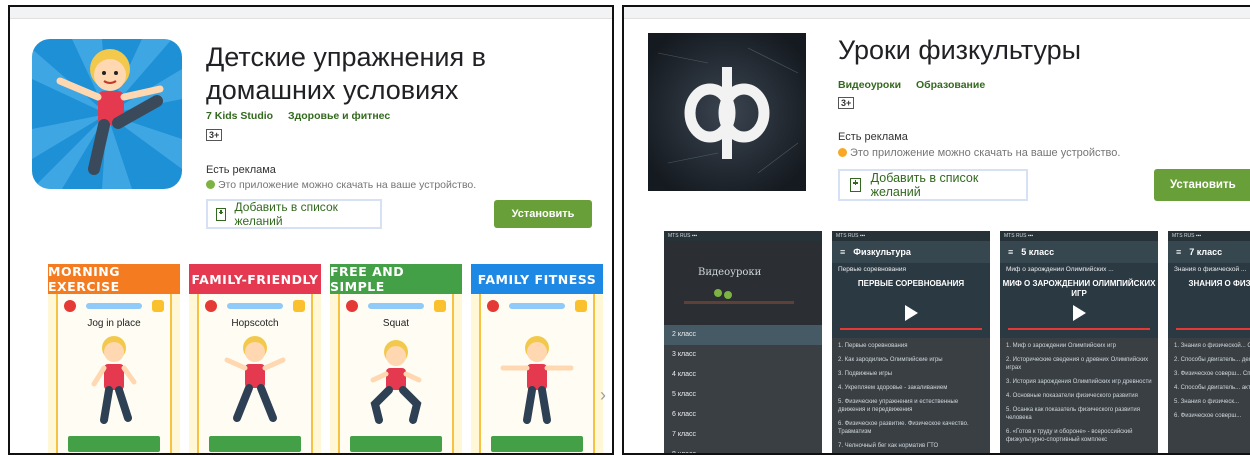 The image size is (1250, 455). What do you see at coordinates (114, 279) in the screenshot?
I see `screenshot-header: MORNING EXERCISE` at bounding box center [114, 279].